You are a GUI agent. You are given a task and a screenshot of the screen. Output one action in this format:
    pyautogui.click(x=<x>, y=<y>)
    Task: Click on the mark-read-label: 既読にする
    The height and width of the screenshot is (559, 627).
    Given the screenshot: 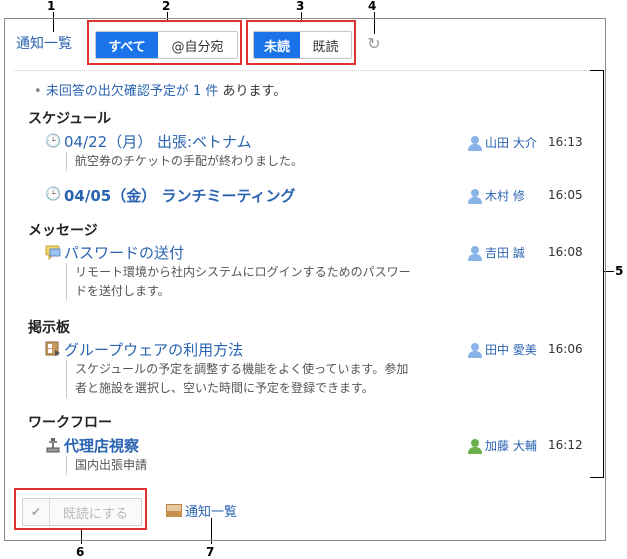 What is the action you would take?
    pyautogui.click(x=95, y=514)
    